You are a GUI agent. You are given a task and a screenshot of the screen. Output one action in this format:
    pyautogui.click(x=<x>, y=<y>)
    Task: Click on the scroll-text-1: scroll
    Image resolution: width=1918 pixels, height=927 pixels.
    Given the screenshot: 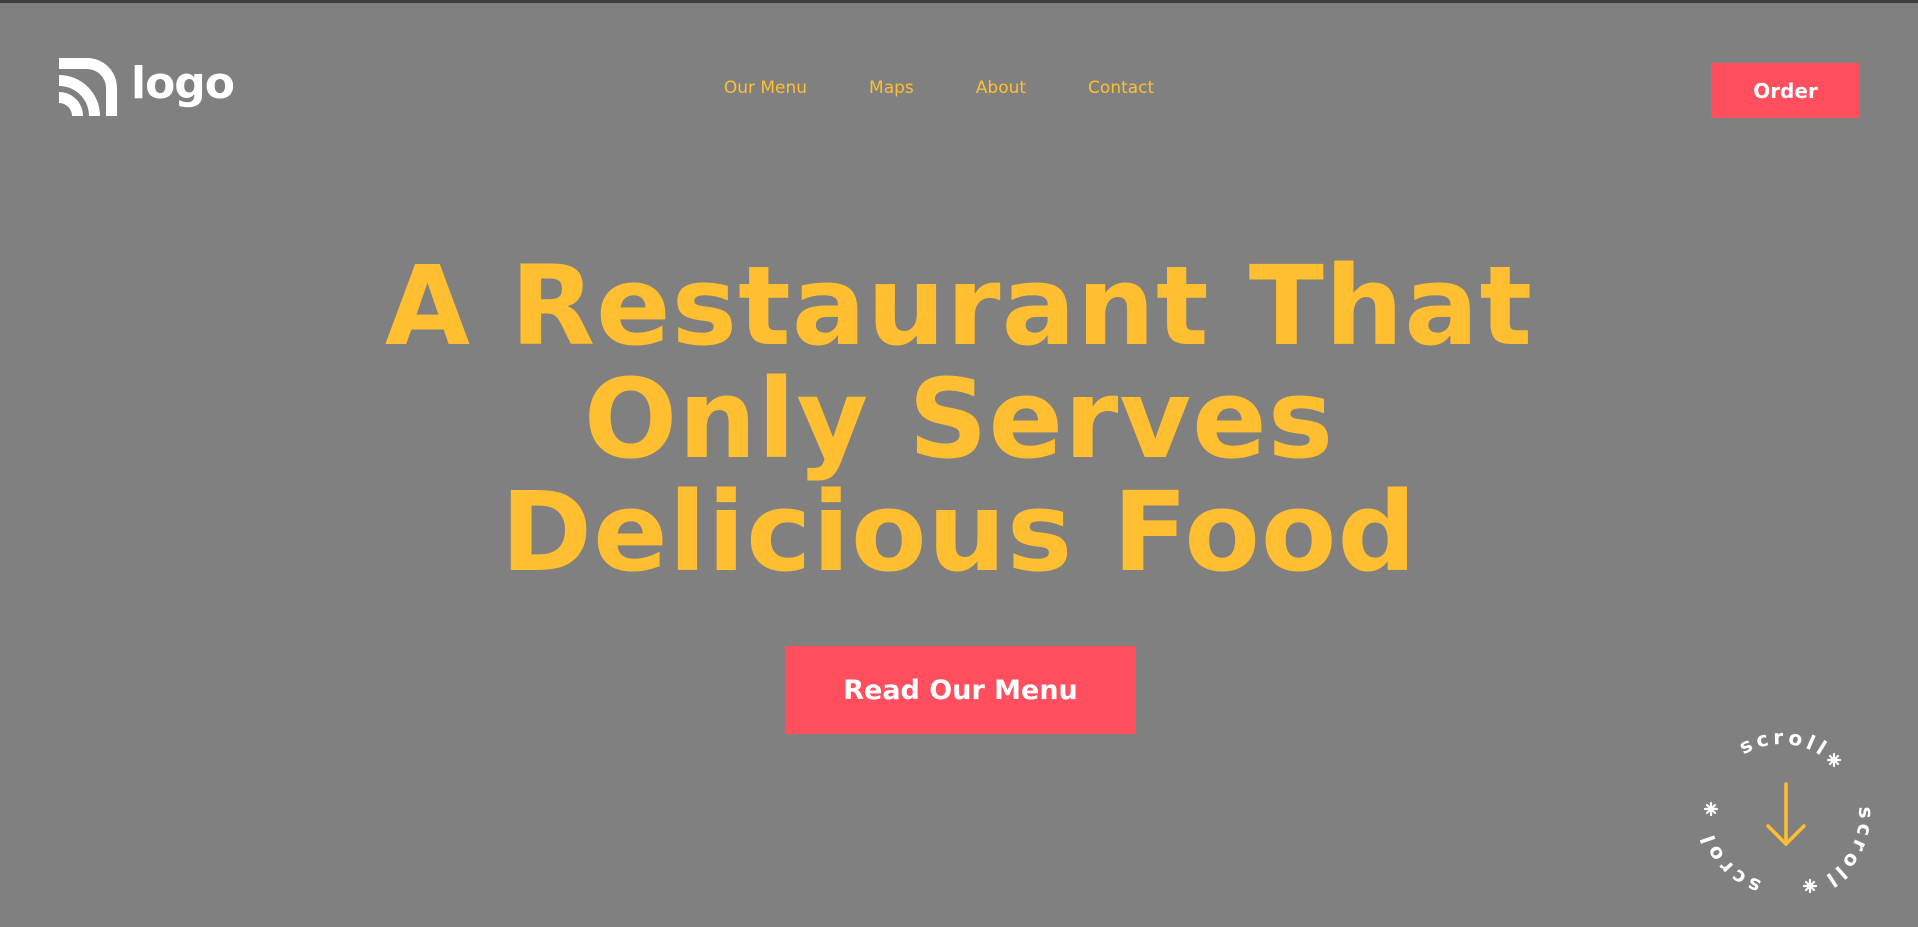 What is the action you would take?
    pyautogui.click(x=1782, y=745)
    